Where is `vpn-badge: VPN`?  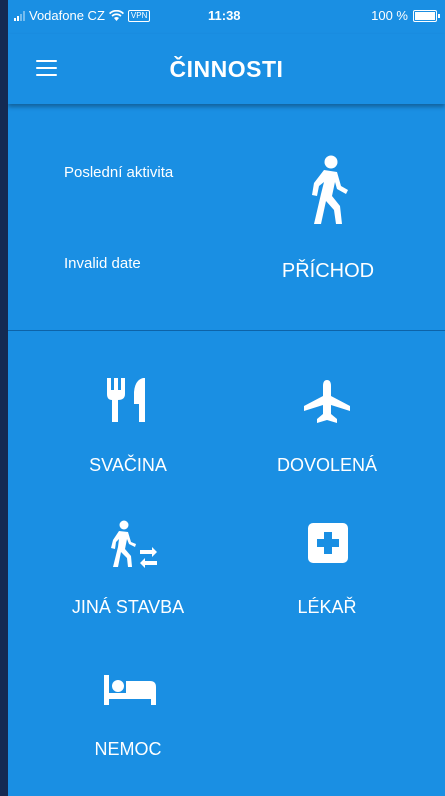
vpn-badge: VPN is located at coordinates (139, 15).